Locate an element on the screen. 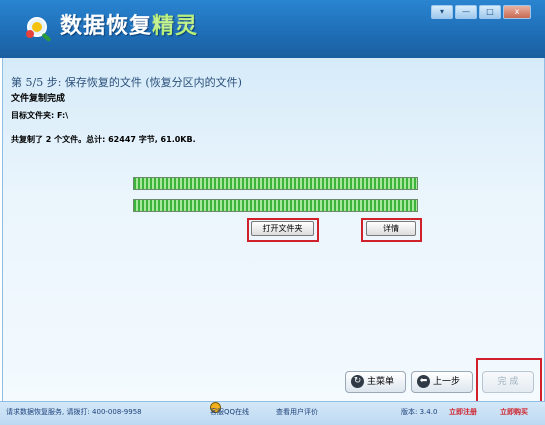 This screenshot has width=545, height=425. main-menu-button: ↻ 主菜单 is located at coordinates (375, 382).